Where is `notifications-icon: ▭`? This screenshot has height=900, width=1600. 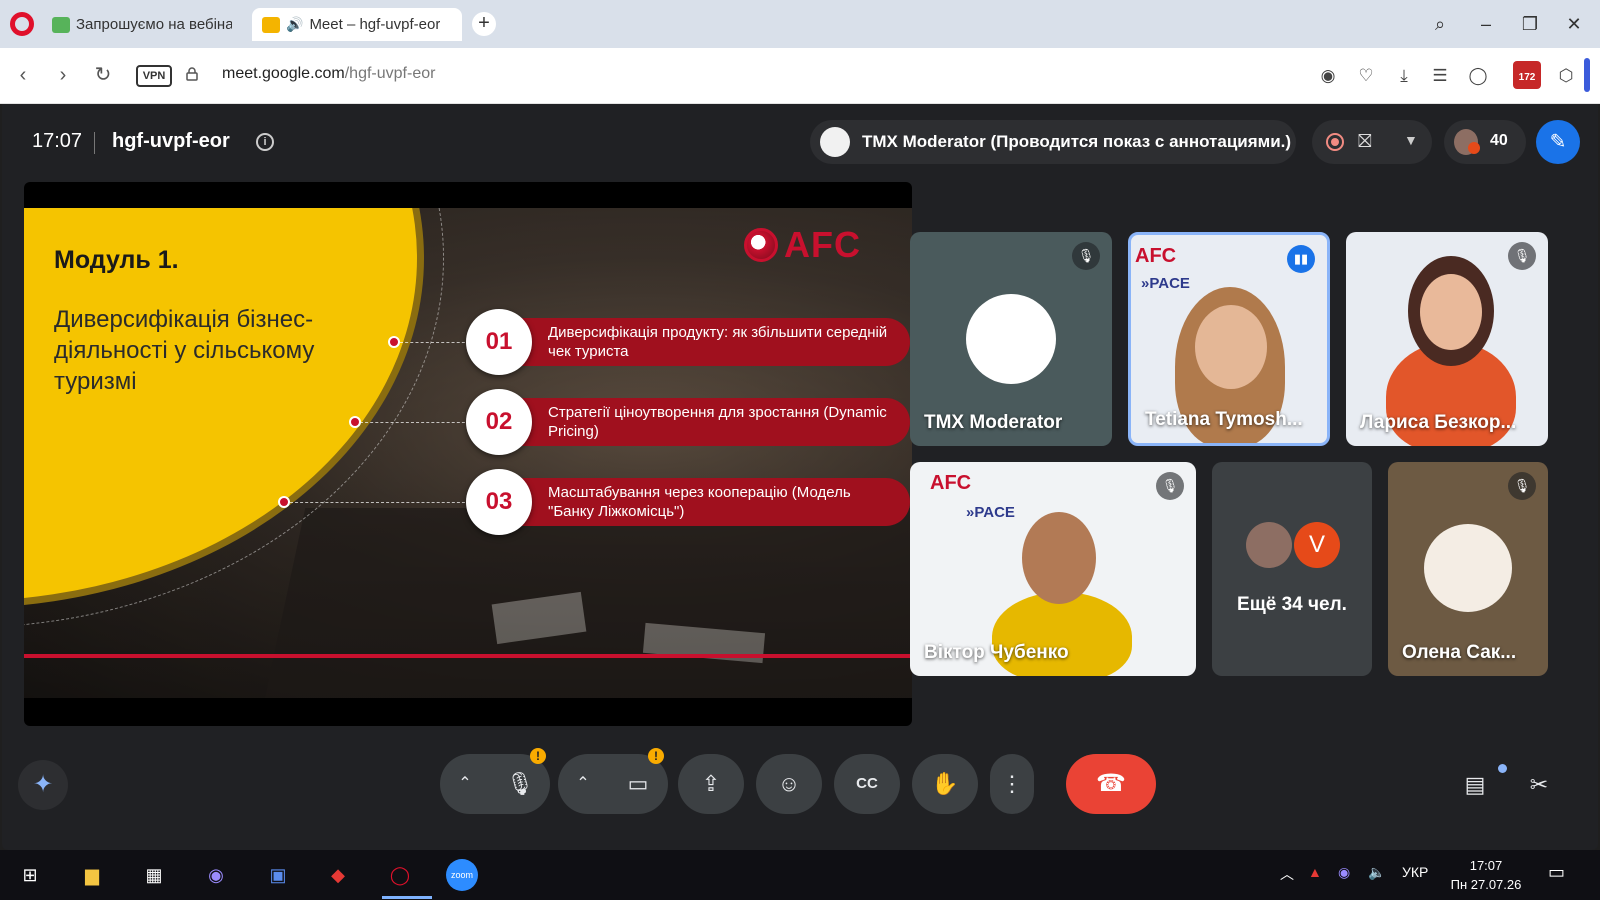 notifications-icon: ▭ is located at coordinates (1556, 872).